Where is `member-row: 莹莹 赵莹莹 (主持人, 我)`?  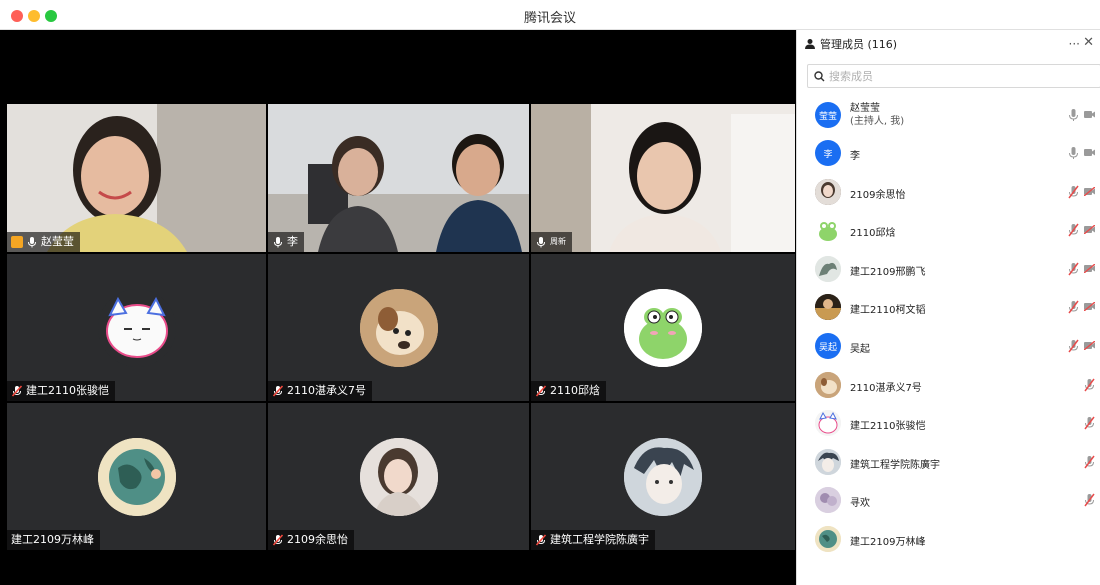
member-row: 莹莹 赵莹莹 (主持人, 我) is located at coordinates (948, 116).